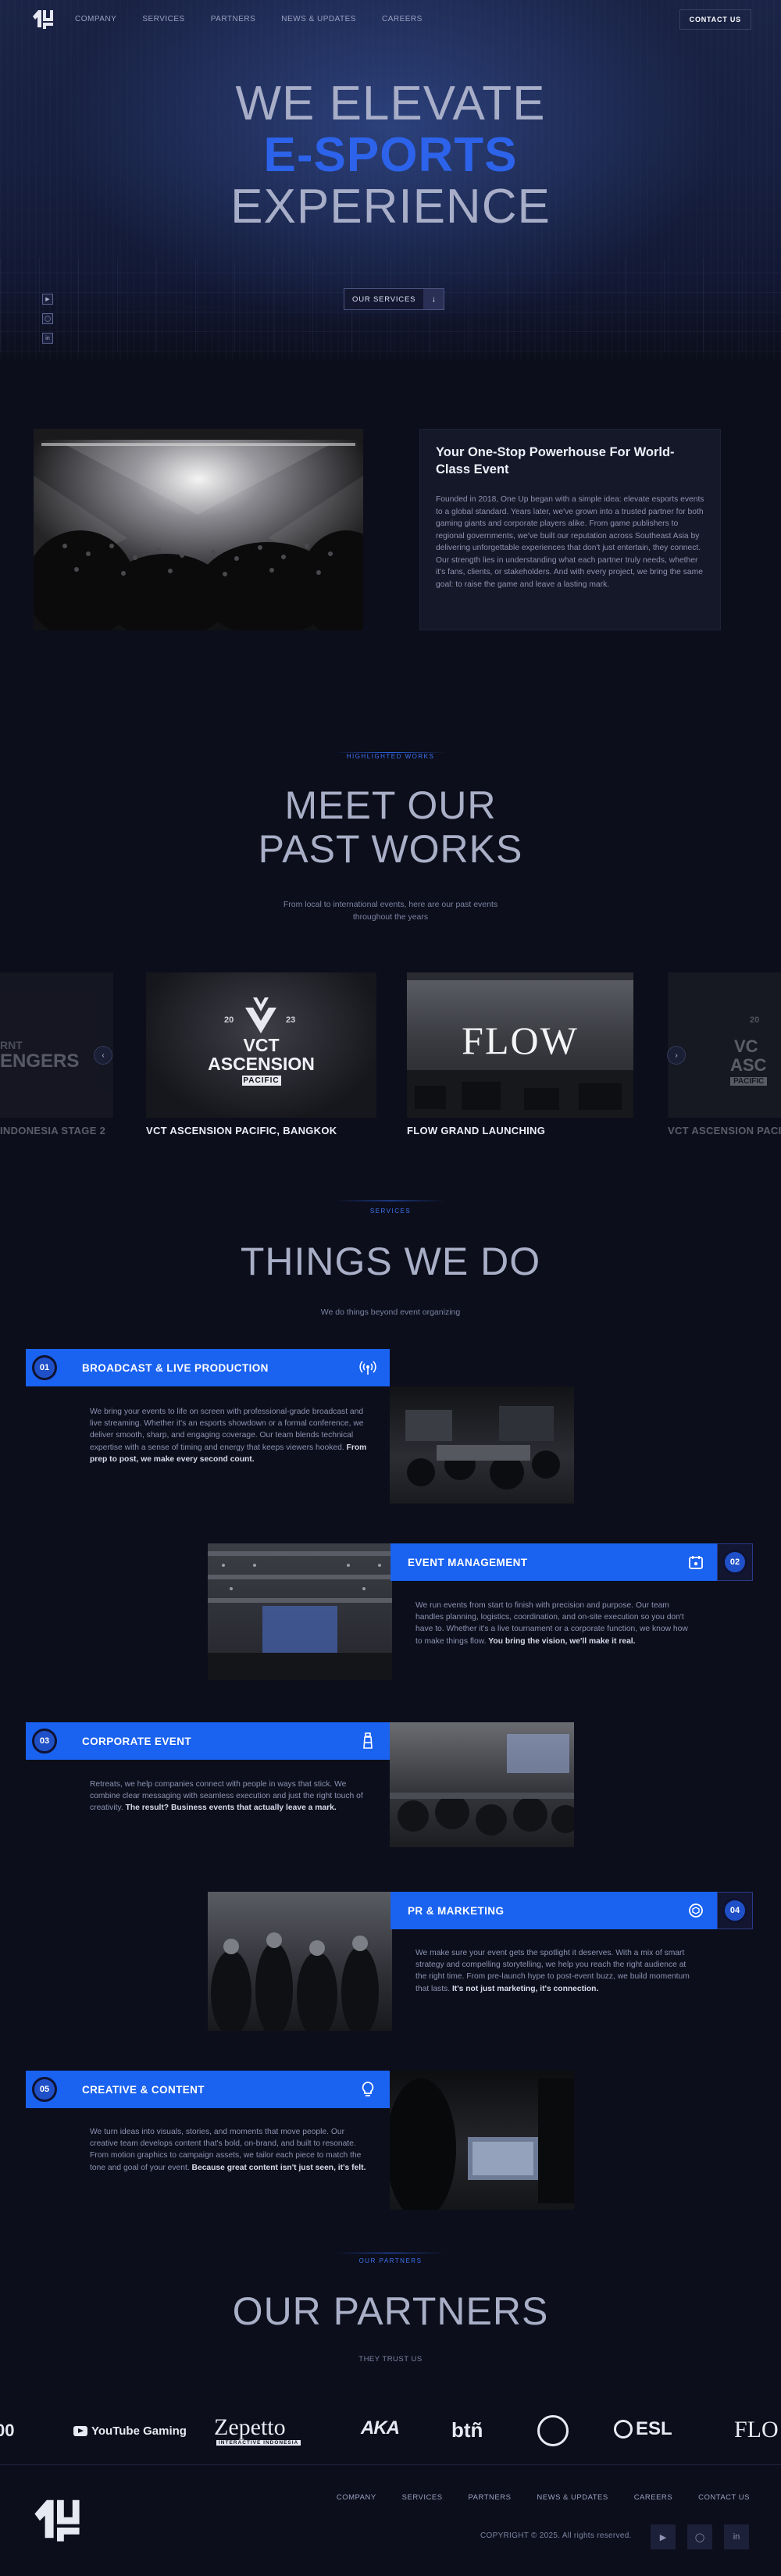 This screenshot has width=781, height=2576. I want to click on footer-link-careers: CAREERS, so click(653, 2497).